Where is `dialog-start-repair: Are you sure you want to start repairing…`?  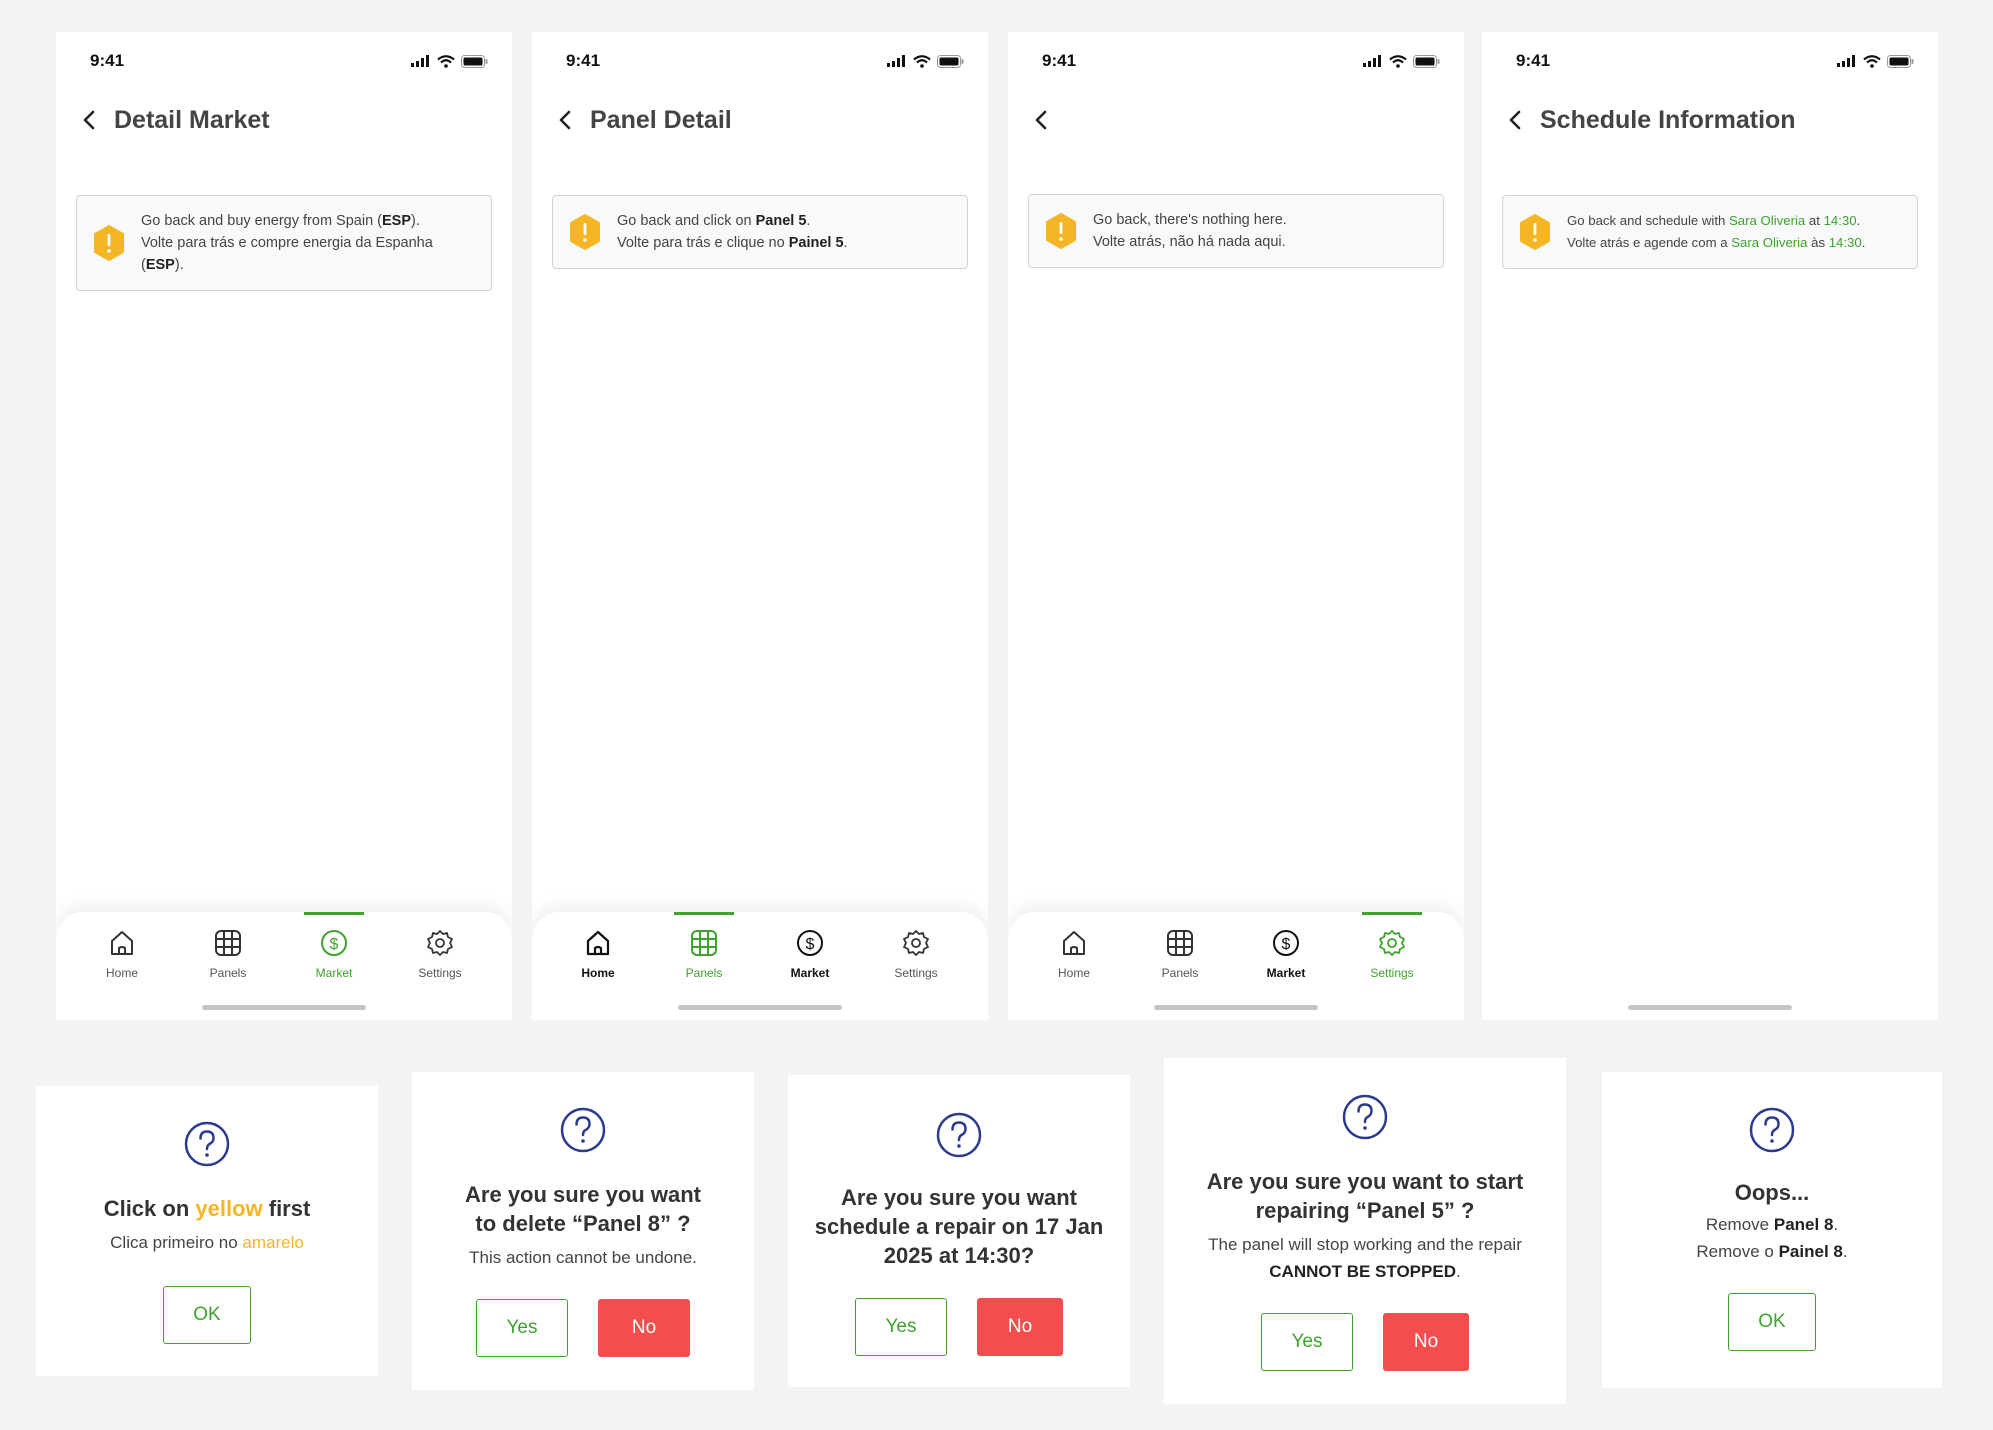
dialog-start-repair: Are you sure you want to start repairing… is located at coordinates (1365, 1231).